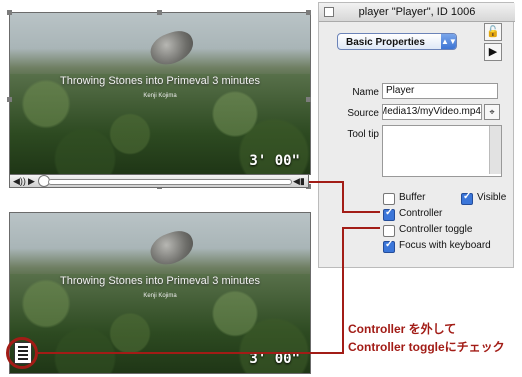 The image size is (522, 377). What do you see at coordinates (385, 42) in the screenshot?
I see `popup-label: Basic Properties` at bounding box center [385, 42].